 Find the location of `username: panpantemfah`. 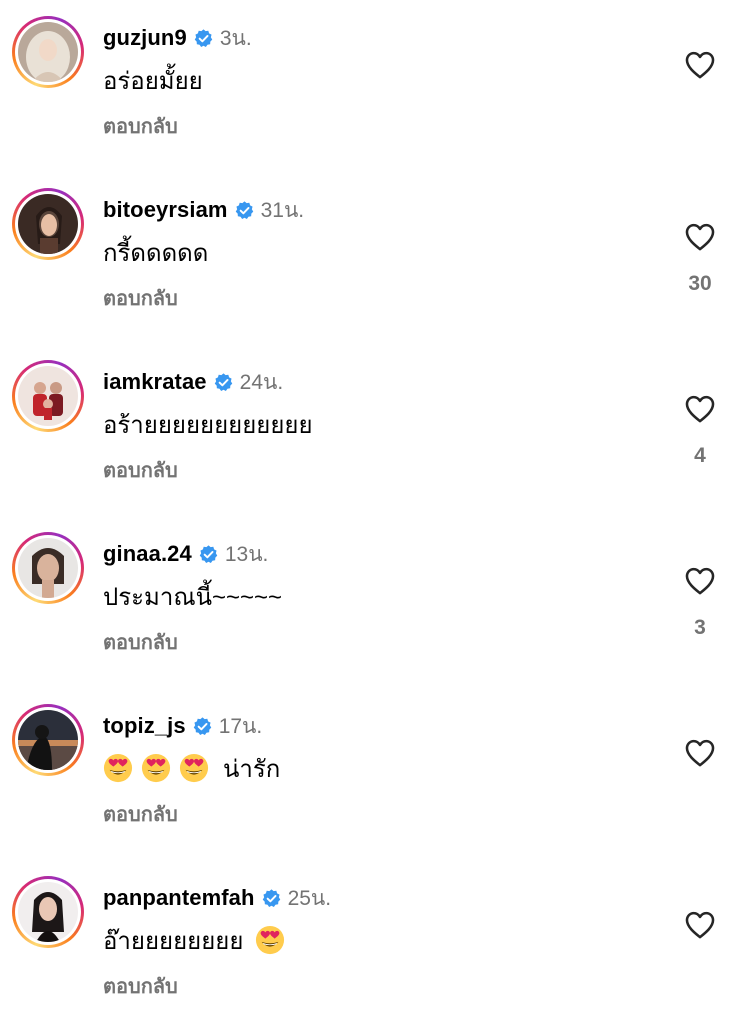

username: panpantemfah is located at coordinates (179, 898).